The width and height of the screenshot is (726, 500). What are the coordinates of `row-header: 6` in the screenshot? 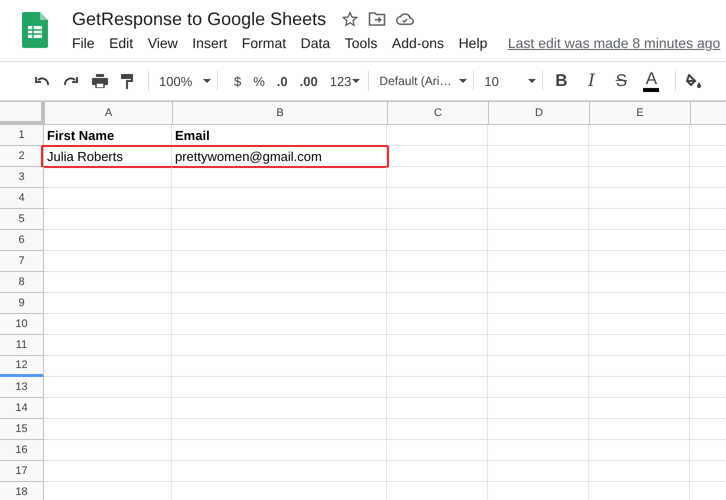 It's located at (22, 240).